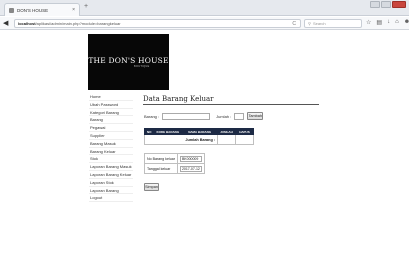 This screenshot has height=267, width=409. What do you see at coordinates (111, 198) in the screenshot?
I see `sidebar-item-logout: Logout` at bounding box center [111, 198].